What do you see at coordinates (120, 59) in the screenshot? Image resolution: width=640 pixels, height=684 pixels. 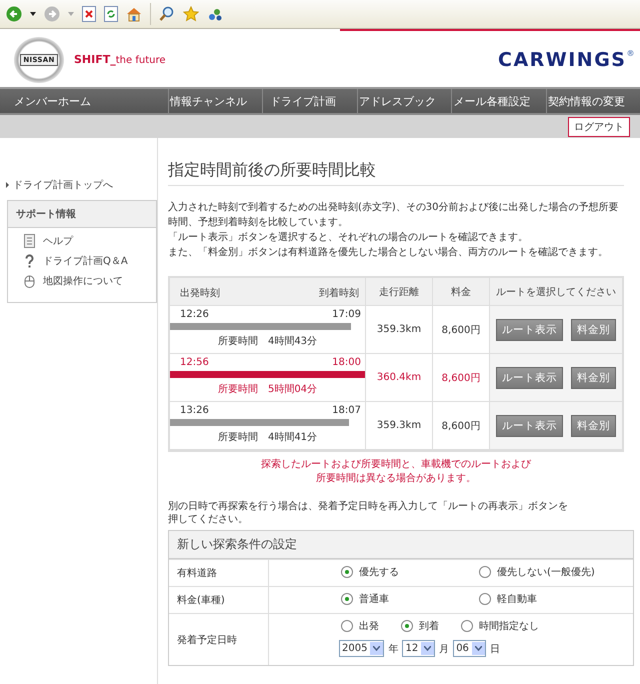 I see `brand-tagline: SHIFT_the future` at bounding box center [120, 59].